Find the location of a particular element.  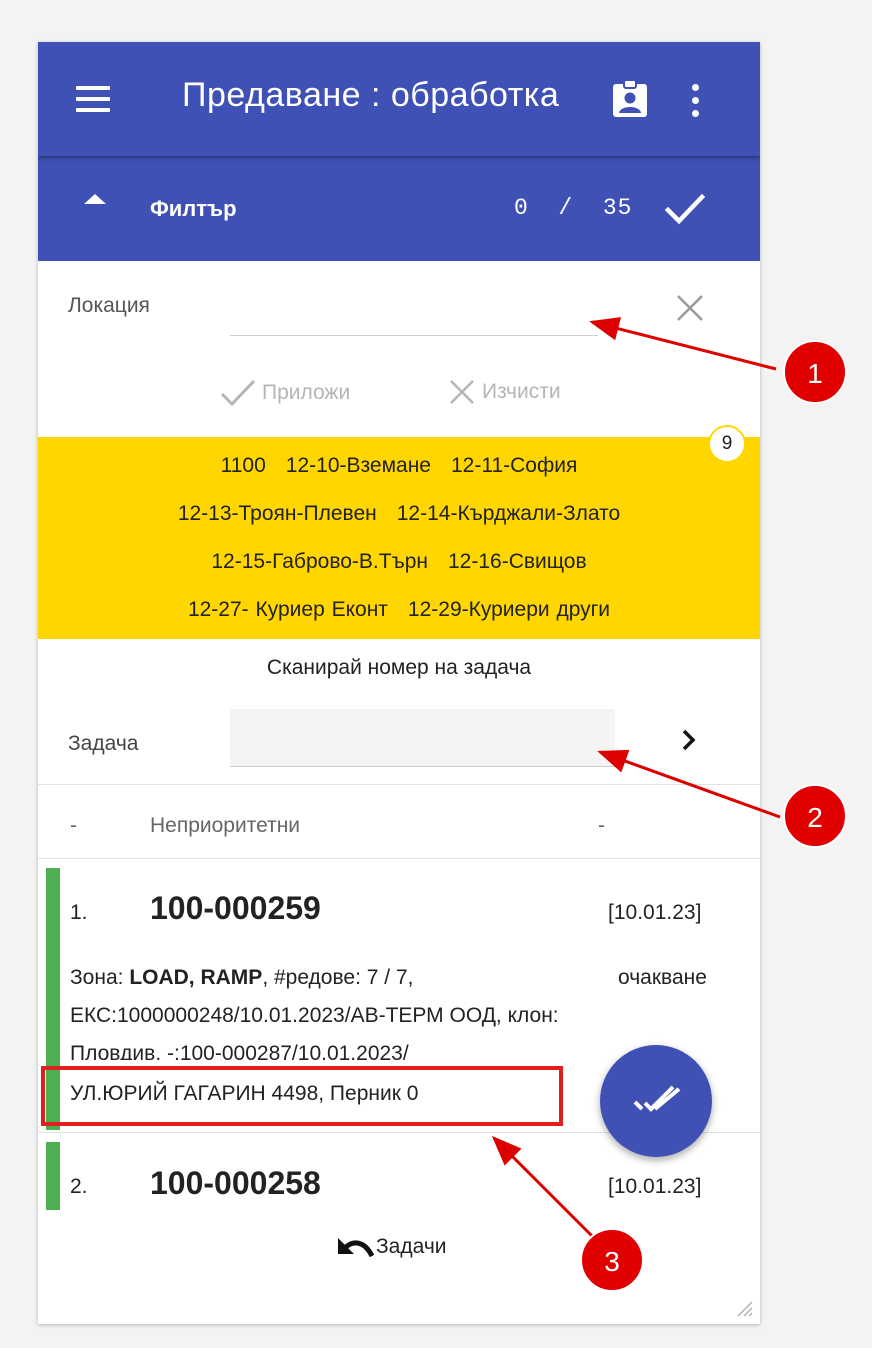

task-input is located at coordinates (422, 738).